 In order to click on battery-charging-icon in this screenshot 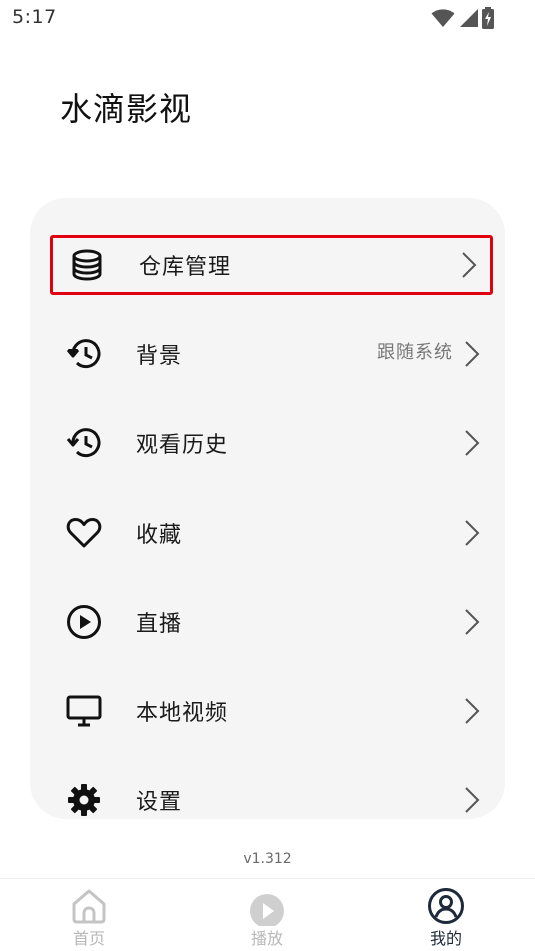, I will do `click(488, 18)`.